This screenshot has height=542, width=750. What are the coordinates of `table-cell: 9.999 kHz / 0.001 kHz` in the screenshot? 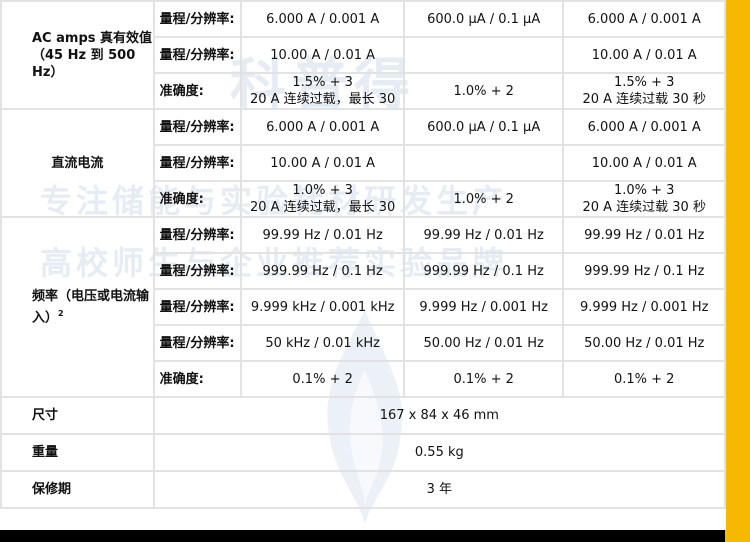 It's located at (322, 307).